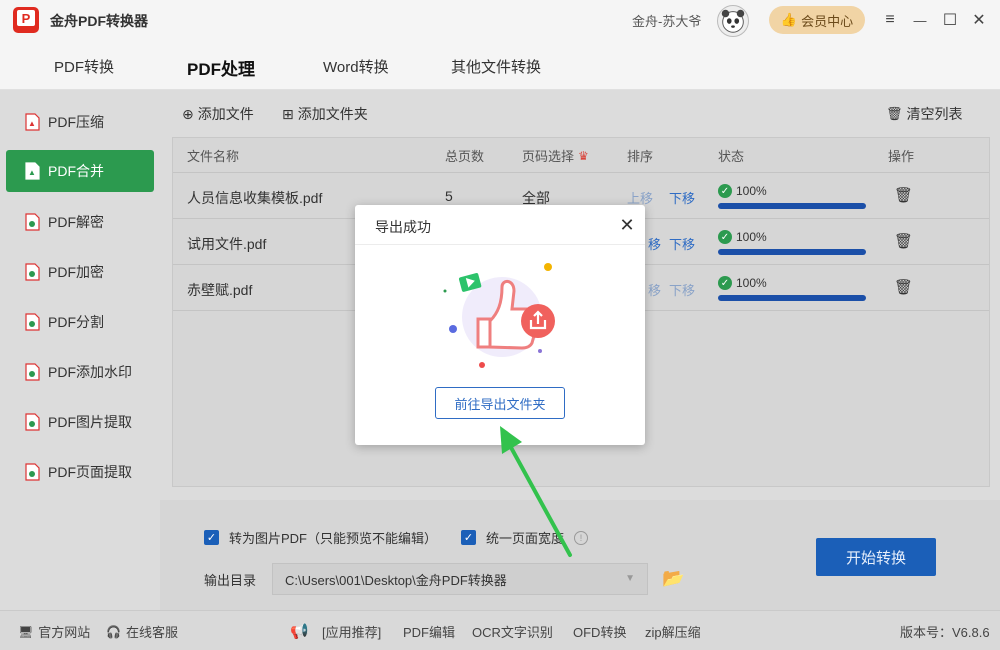  What do you see at coordinates (500, 325) in the screenshot?
I see `export-success-dialog: 导出成功 ✕ 前往导出文件夹` at bounding box center [500, 325].